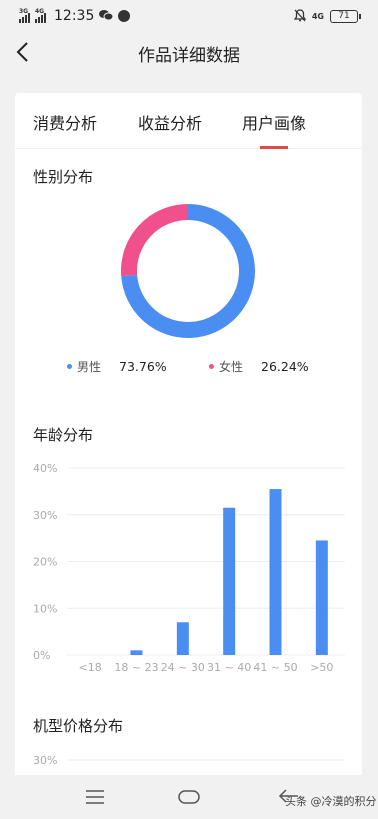 The width and height of the screenshot is (378, 819). Describe the element at coordinates (74, 15) in the screenshot. I see `status-time: 12:35` at that location.